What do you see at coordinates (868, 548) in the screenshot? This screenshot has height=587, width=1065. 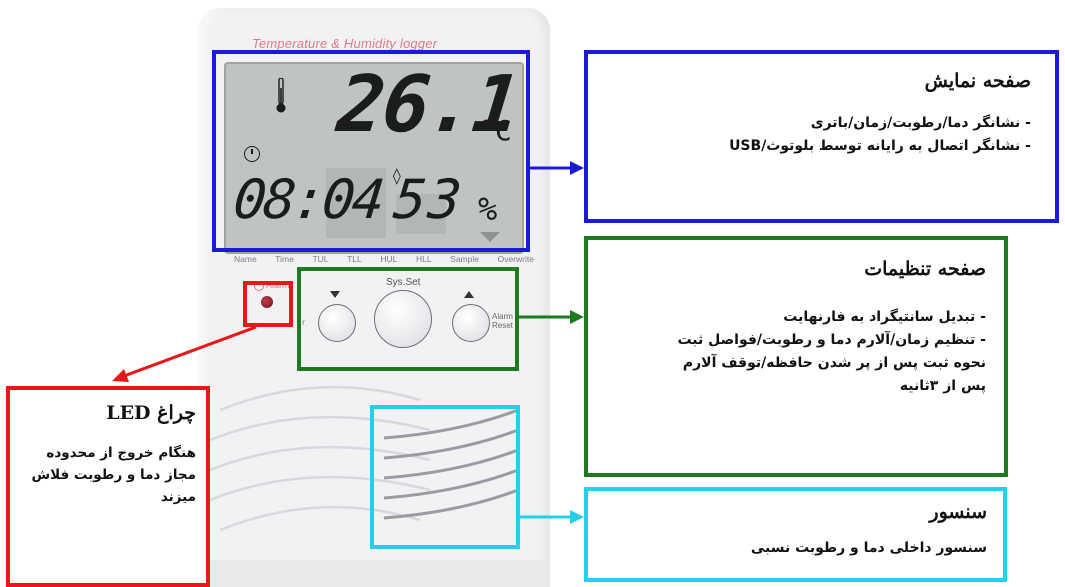 I see `sensor-callout-text: سنسور داخلی دما و رطوبت نسبی` at bounding box center [868, 548].